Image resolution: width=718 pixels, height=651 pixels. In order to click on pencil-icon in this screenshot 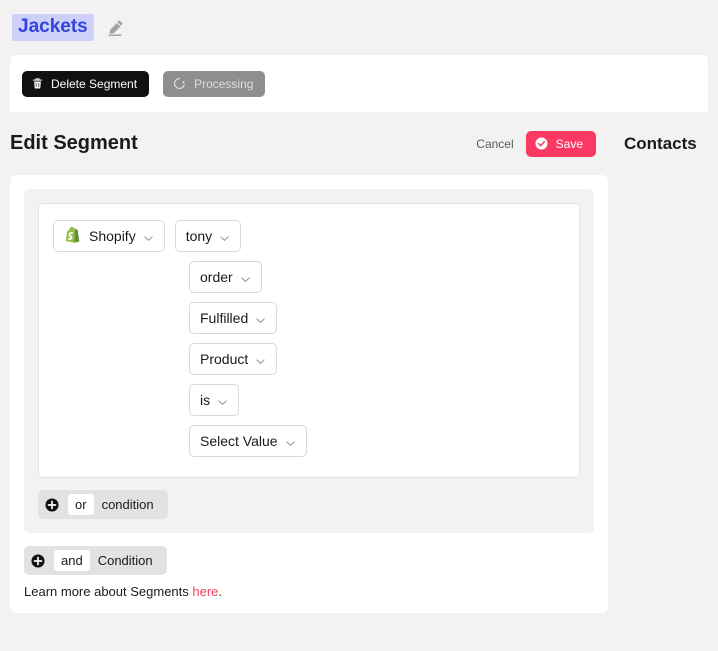, I will do `click(115, 28)`.